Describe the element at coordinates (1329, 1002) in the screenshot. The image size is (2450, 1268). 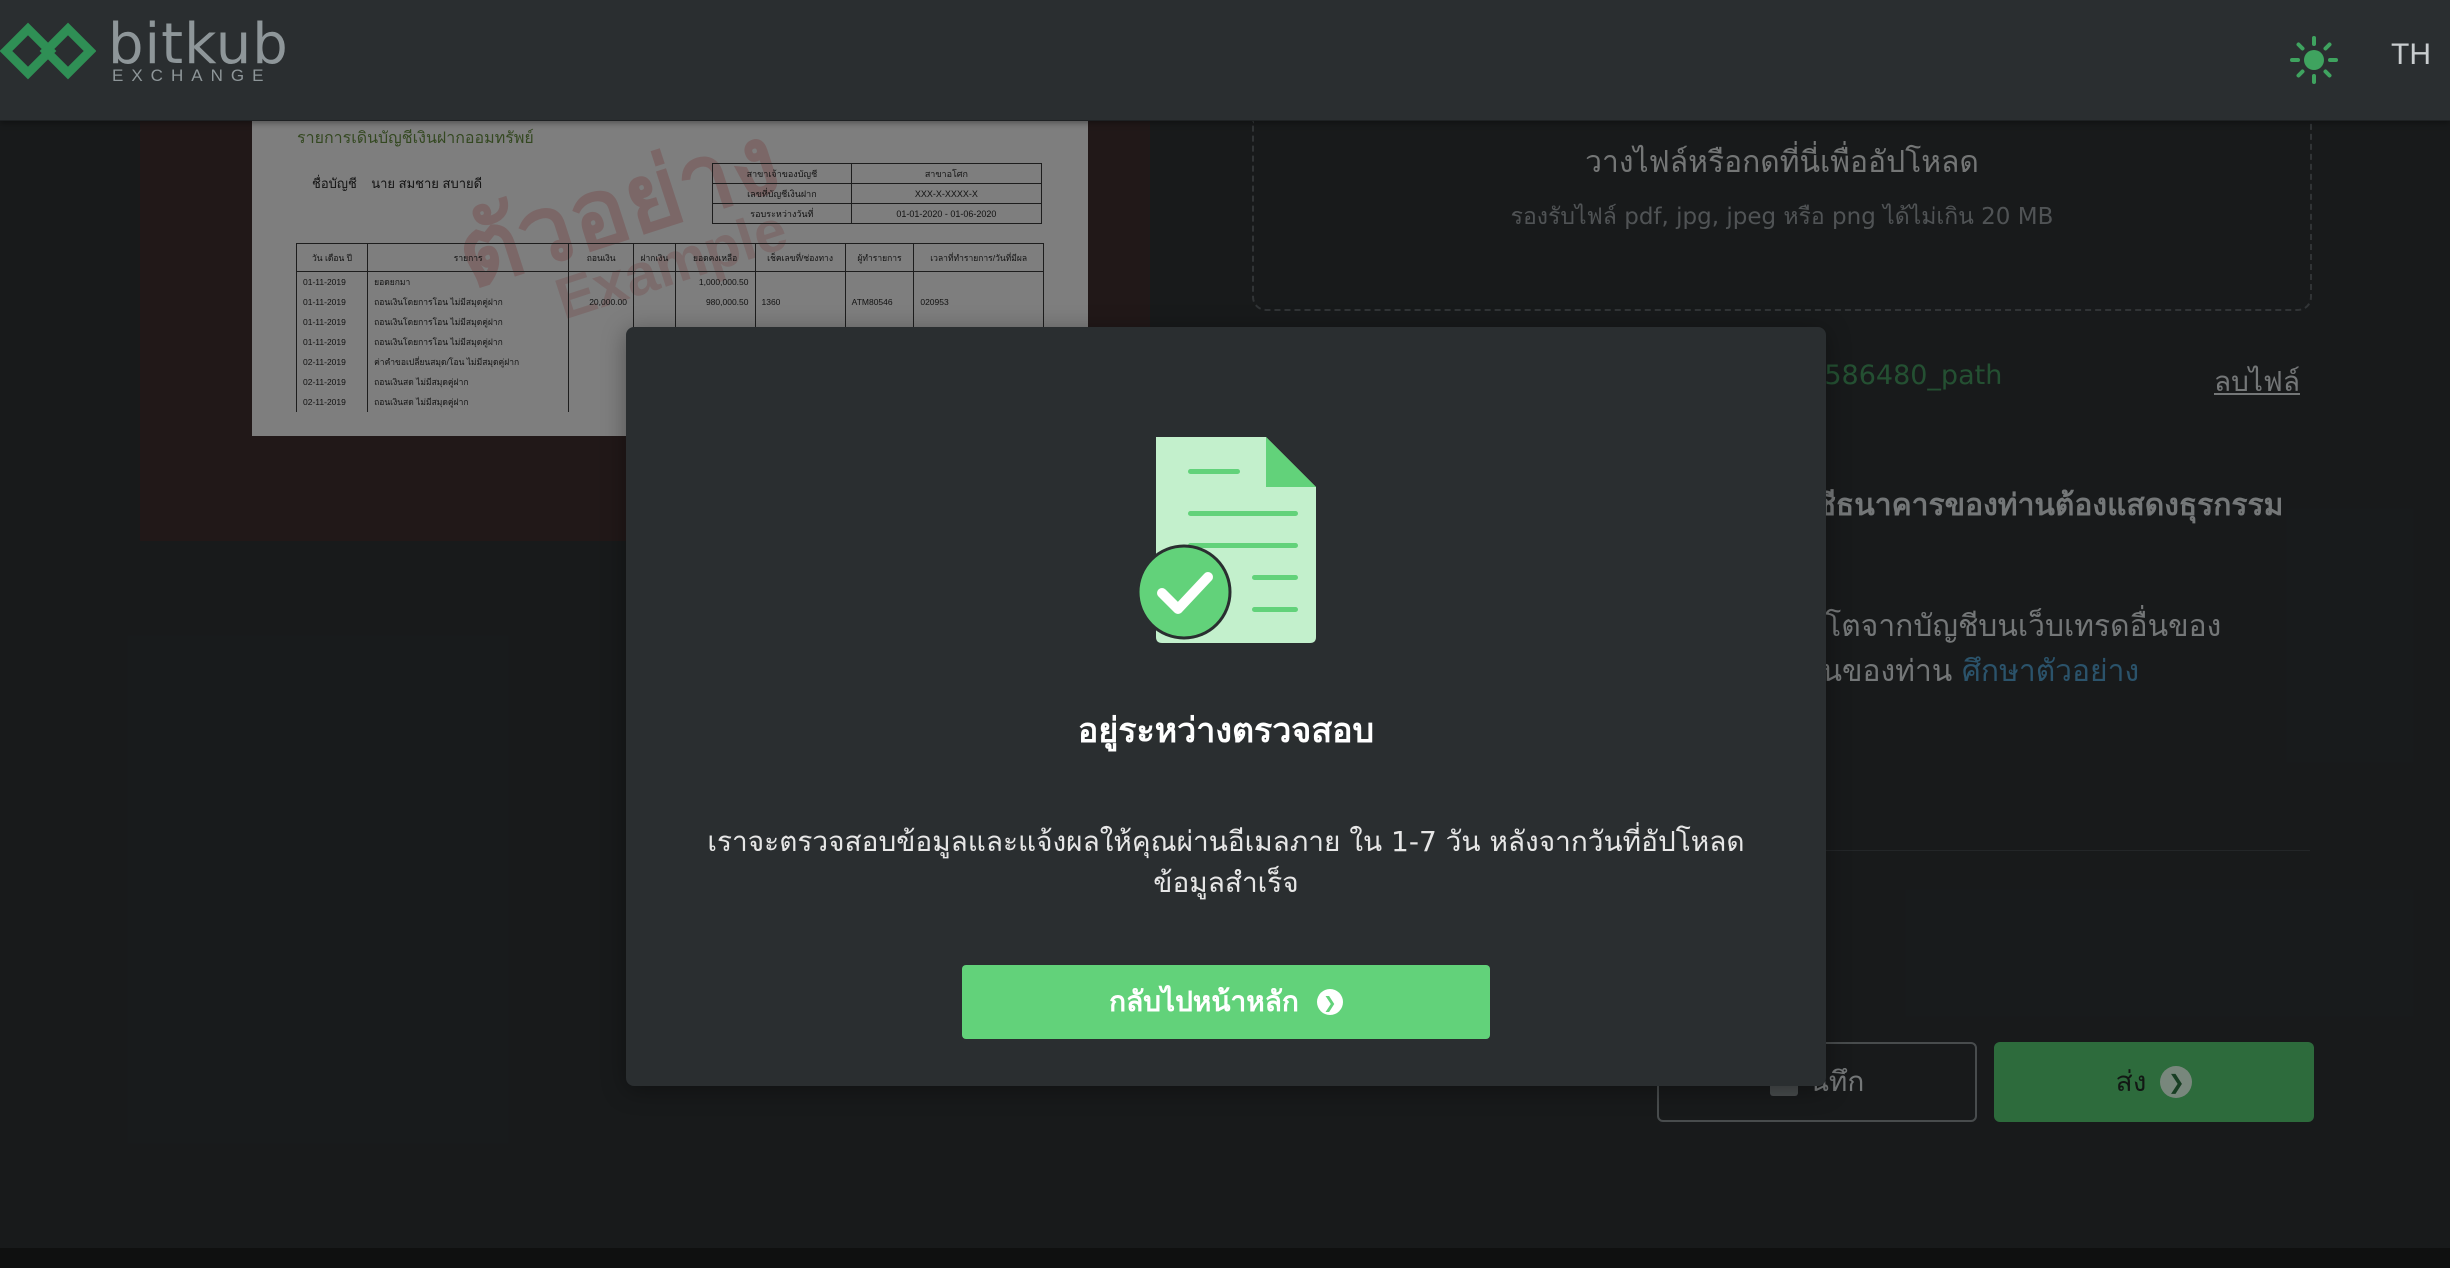
I see `arrow-right-circle-icon: ❯` at that location.